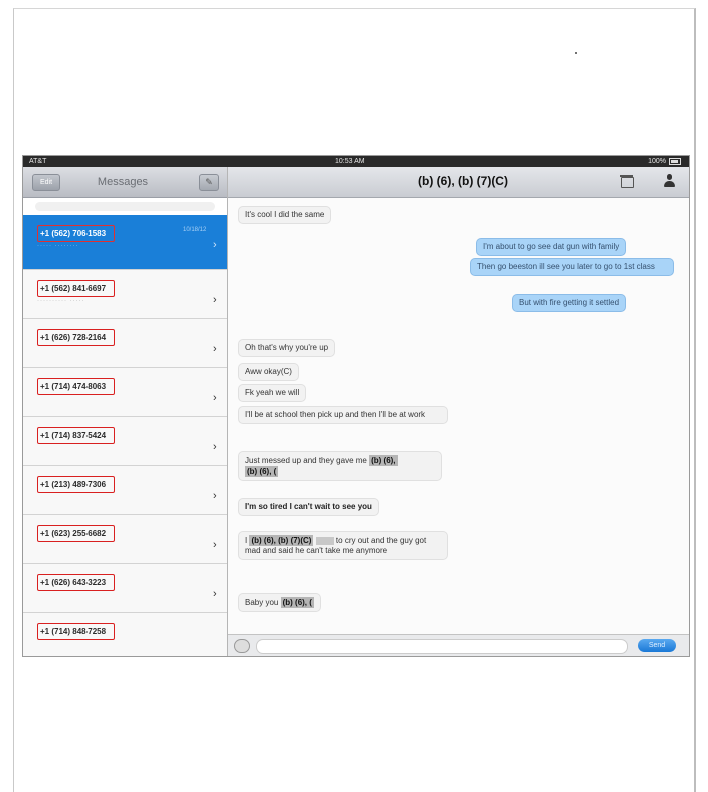 The width and height of the screenshot is (708, 792). I want to click on contact-name: +1 (562) 706-1583, so click(76, 233).